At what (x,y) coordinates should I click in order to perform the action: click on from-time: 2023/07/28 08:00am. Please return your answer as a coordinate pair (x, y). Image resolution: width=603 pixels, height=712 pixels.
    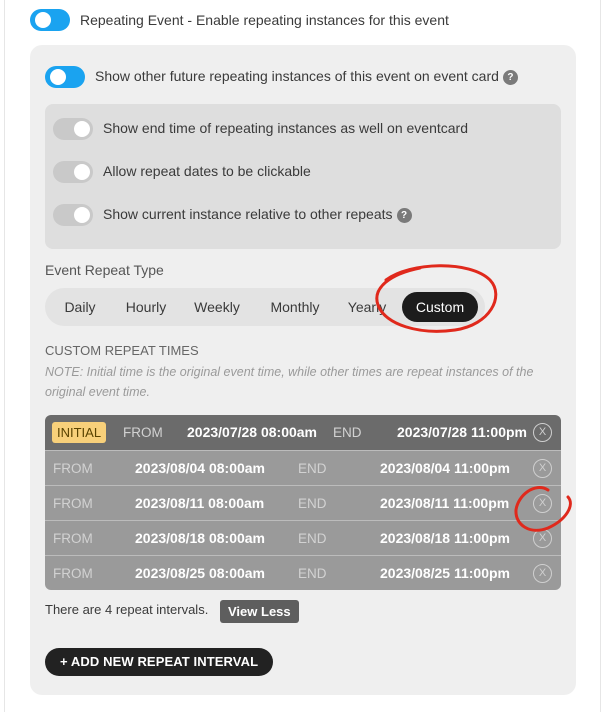
    Looking at the image, I should click on (252, 432).